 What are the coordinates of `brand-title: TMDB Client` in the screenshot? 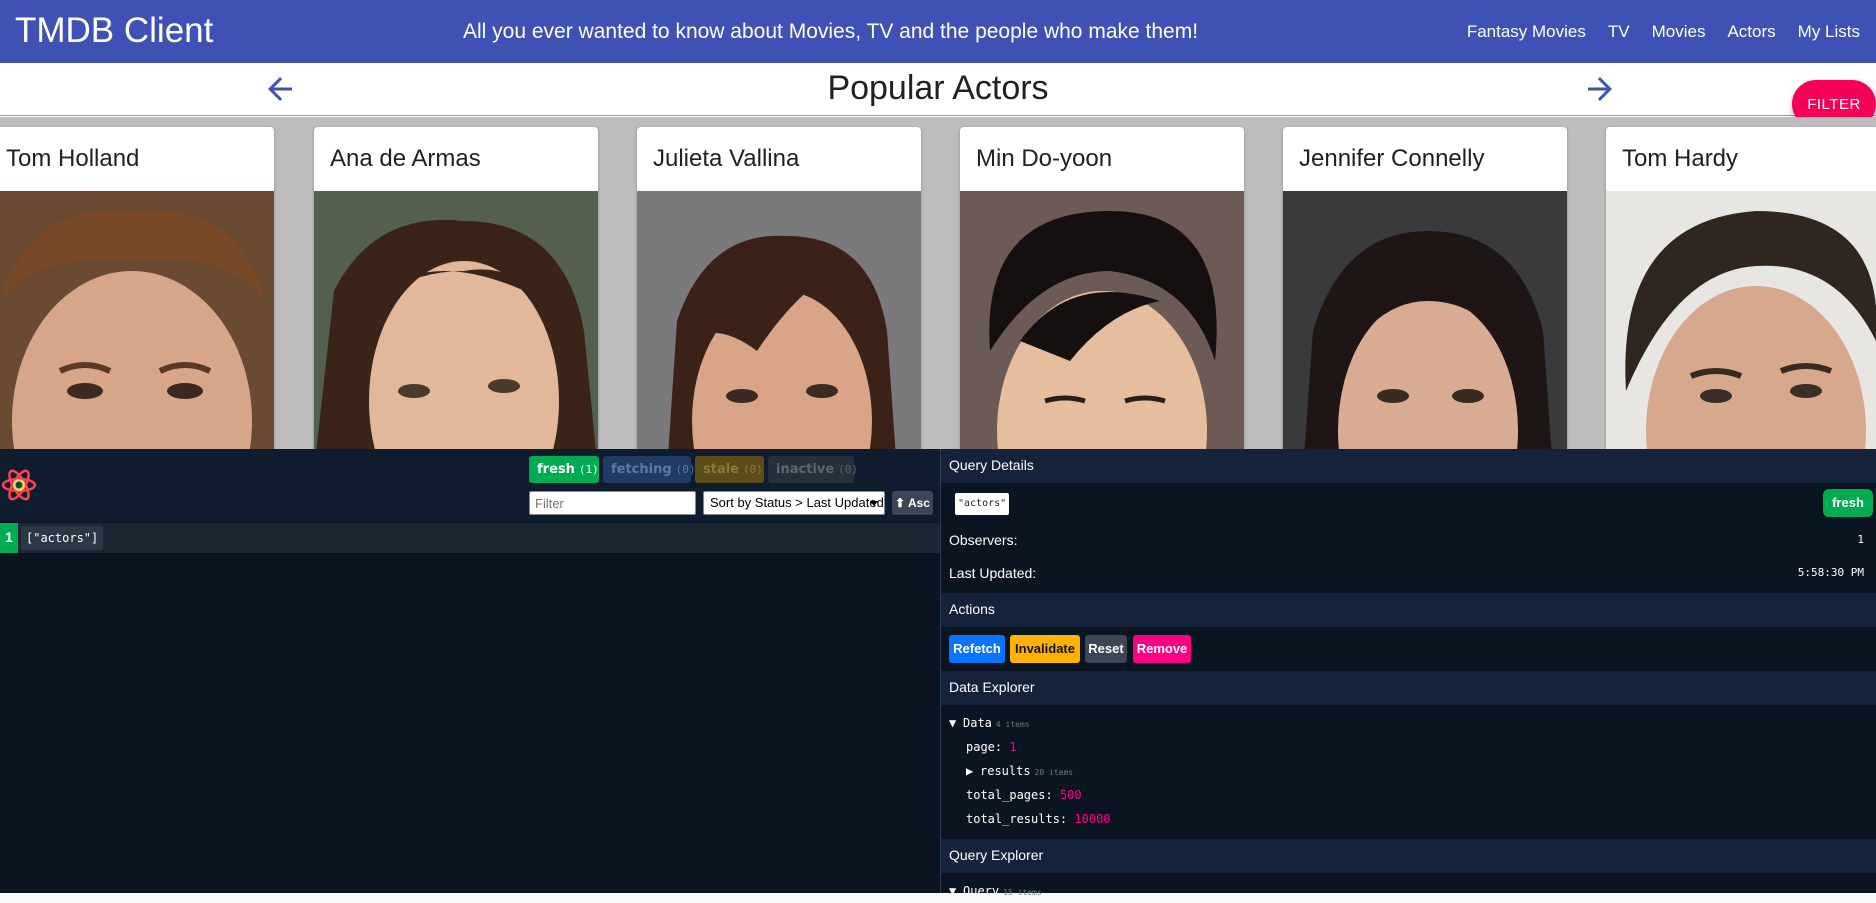 It's located at (114, 30).